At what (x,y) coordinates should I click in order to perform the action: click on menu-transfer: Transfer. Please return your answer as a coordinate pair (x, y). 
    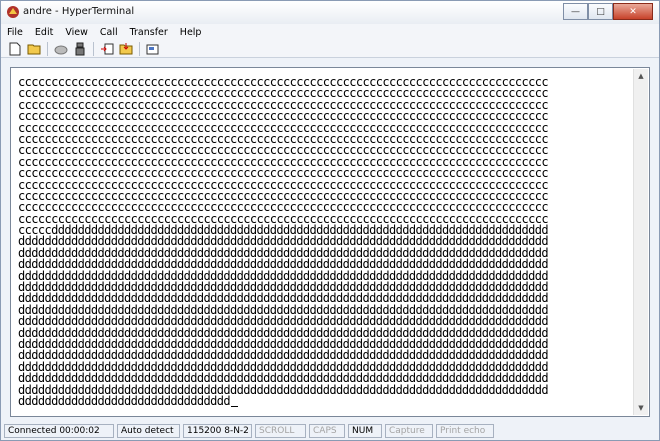
    Looking at the image, I should click on (149, 32).